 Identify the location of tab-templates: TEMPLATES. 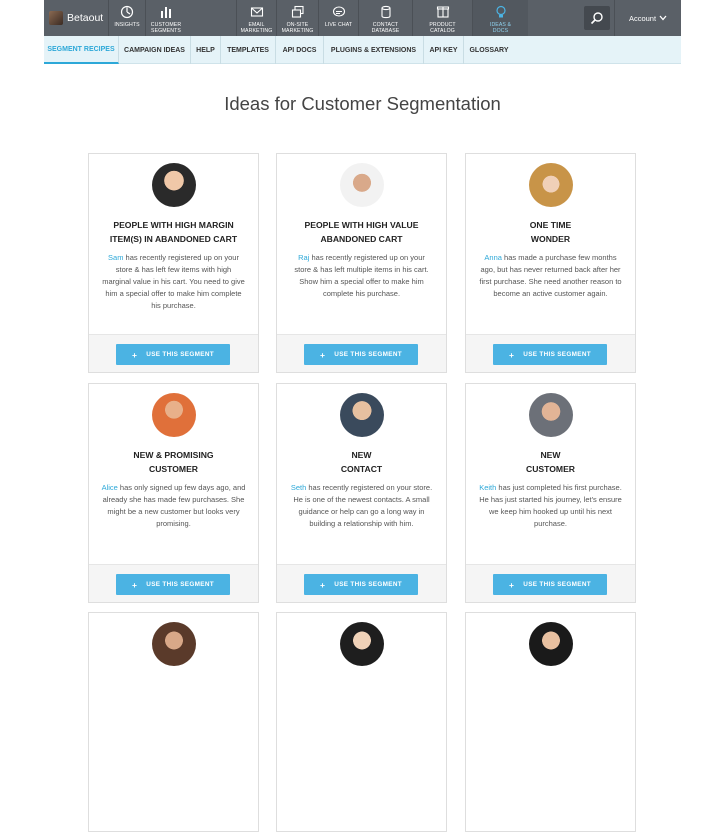
(248, 50).